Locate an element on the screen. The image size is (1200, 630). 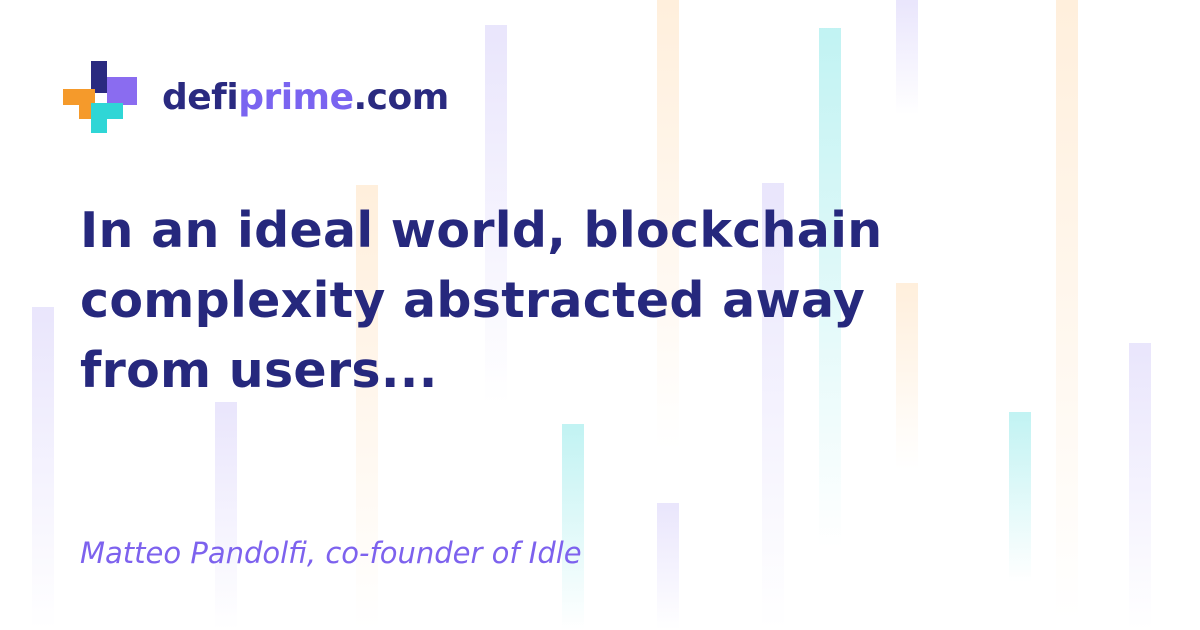
site-name-part-defi: defi is located at coordinates (200, 97).